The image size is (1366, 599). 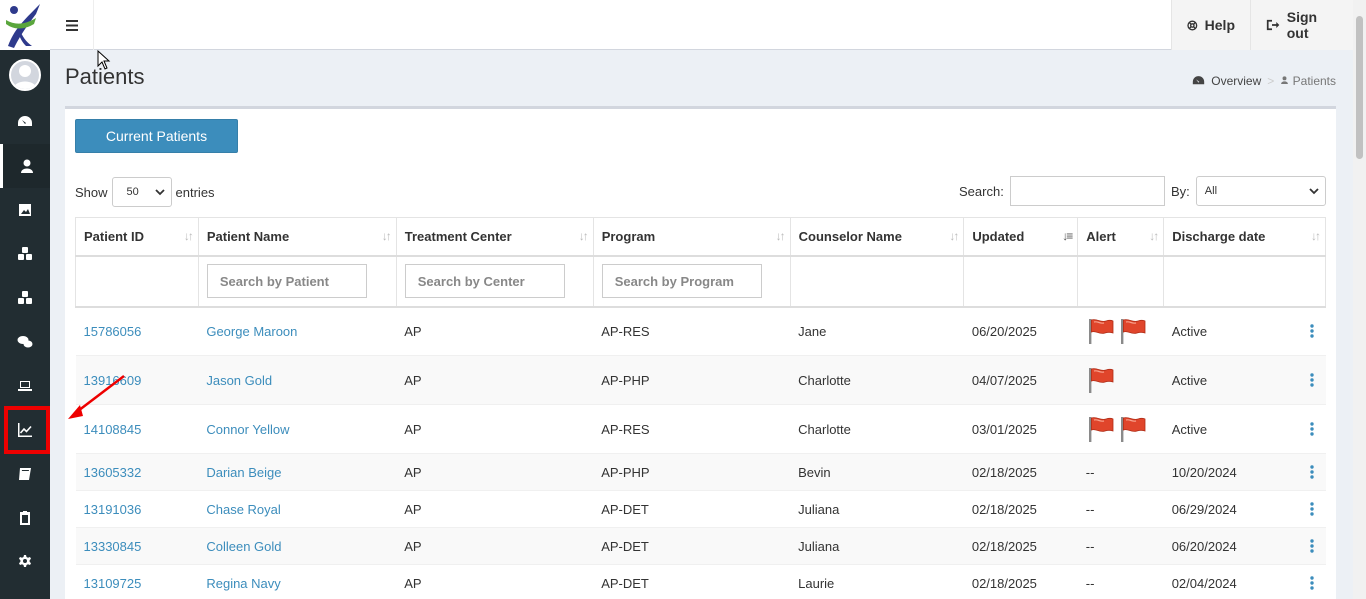 I want to click on sidebar-item-programs, so click(x=25, y=298).